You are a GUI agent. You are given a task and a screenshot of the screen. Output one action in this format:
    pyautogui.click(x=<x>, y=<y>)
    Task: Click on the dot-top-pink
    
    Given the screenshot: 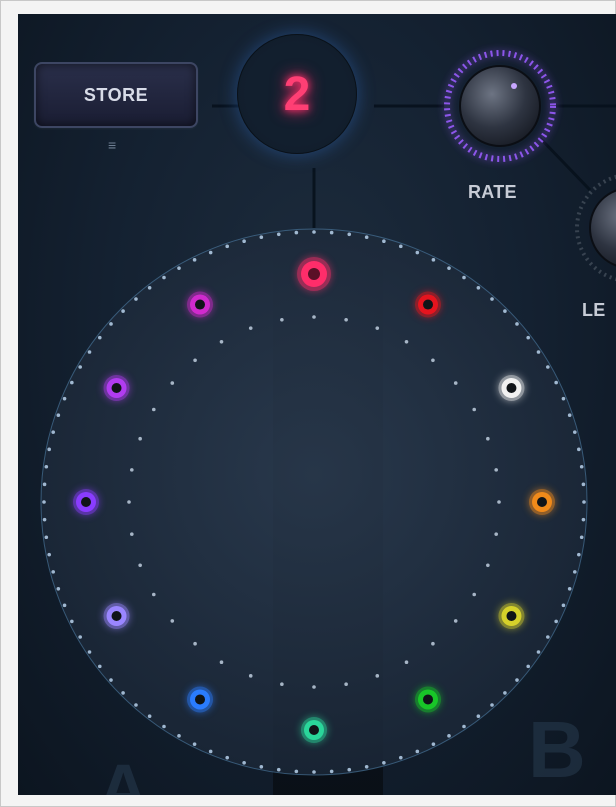 What is the action you would take?
    pyautogui.click(x=314, y=274)
    